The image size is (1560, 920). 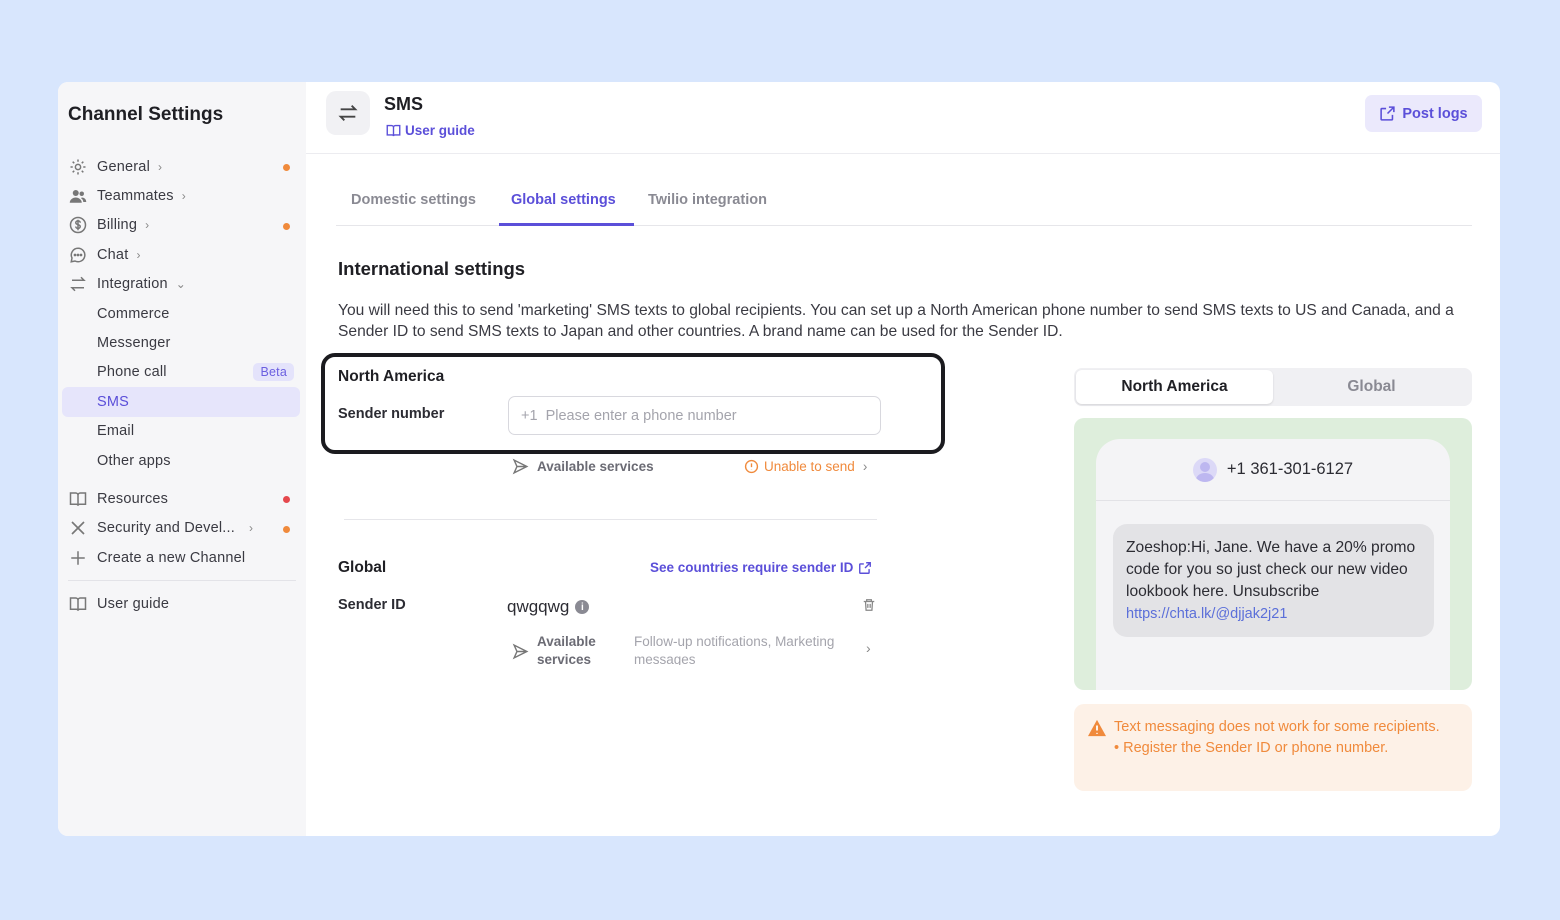 I want to click on plus-icon, so click(x=78, y=558).